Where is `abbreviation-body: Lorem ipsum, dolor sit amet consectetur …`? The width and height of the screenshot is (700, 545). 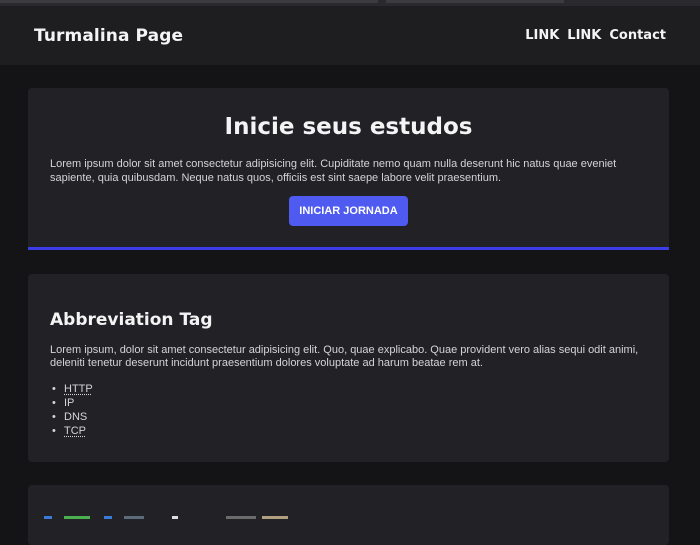 abbreviation-body: Lorem ipsum, dolor sit amet consectetur … is located at coordinates (344, 356).